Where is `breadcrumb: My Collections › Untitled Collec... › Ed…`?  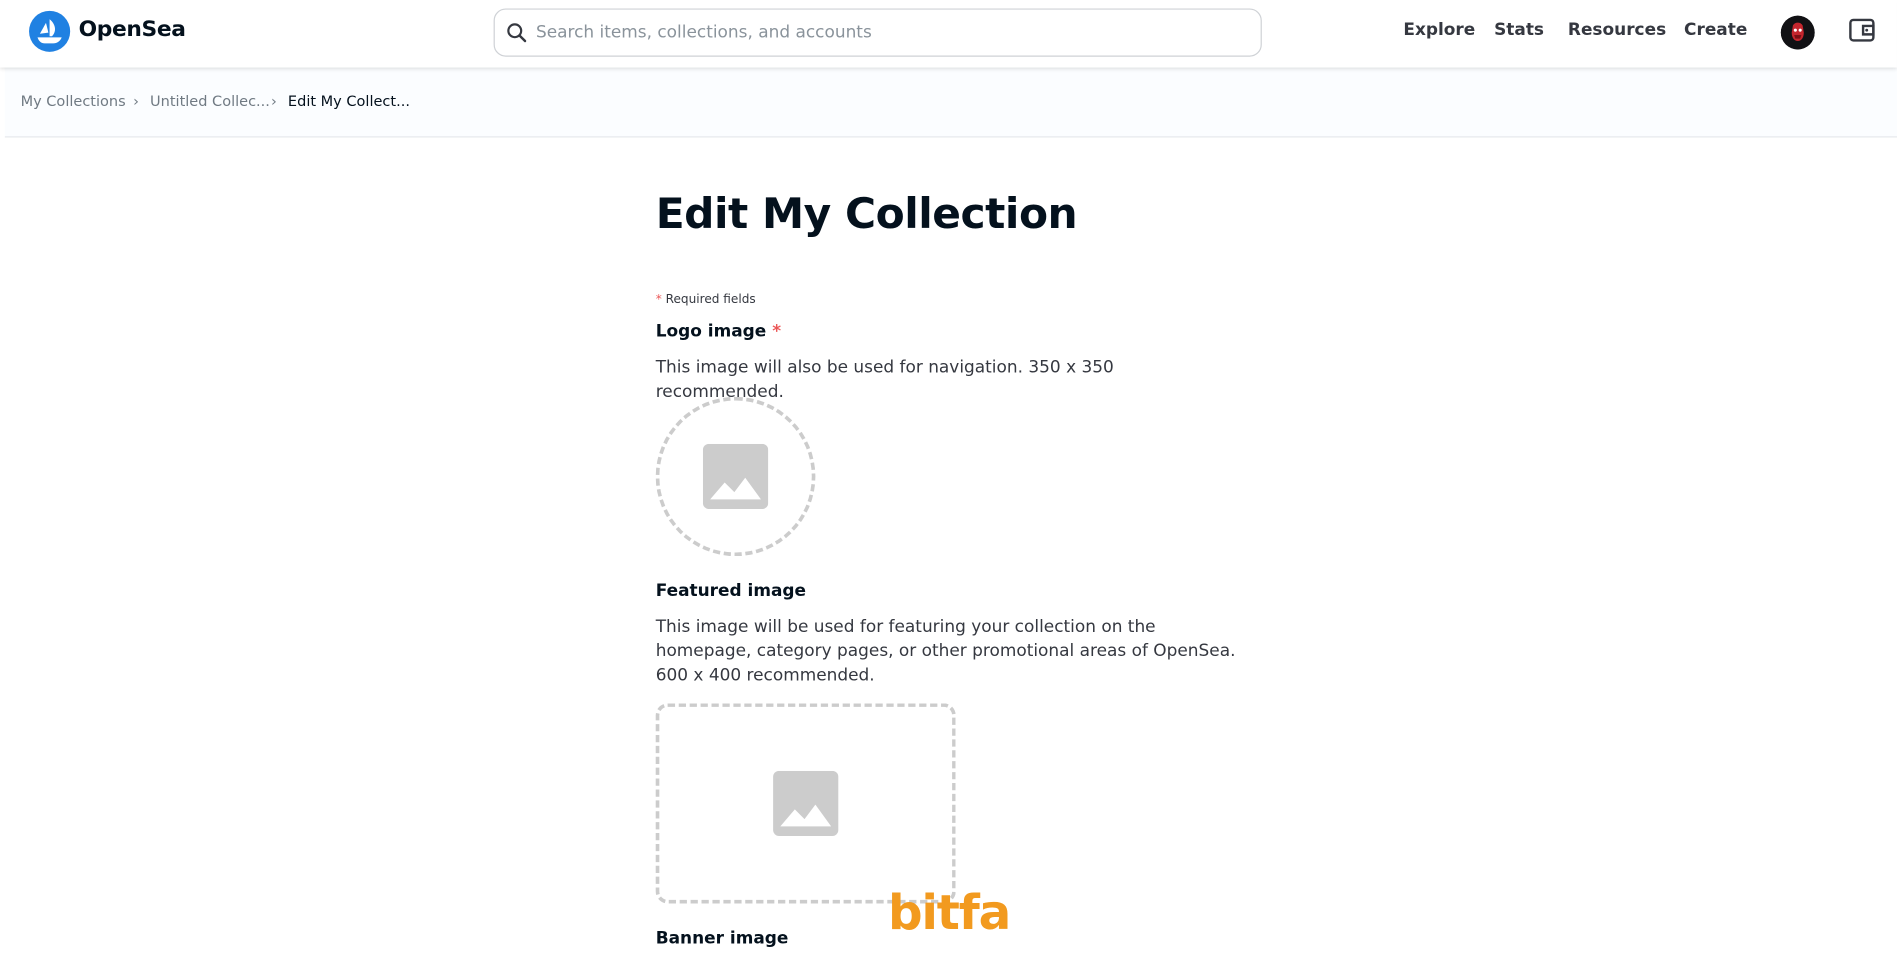
breadcrumb: My Collections › Untitled Collec... › Ed… is located at coordinates (950, 102).